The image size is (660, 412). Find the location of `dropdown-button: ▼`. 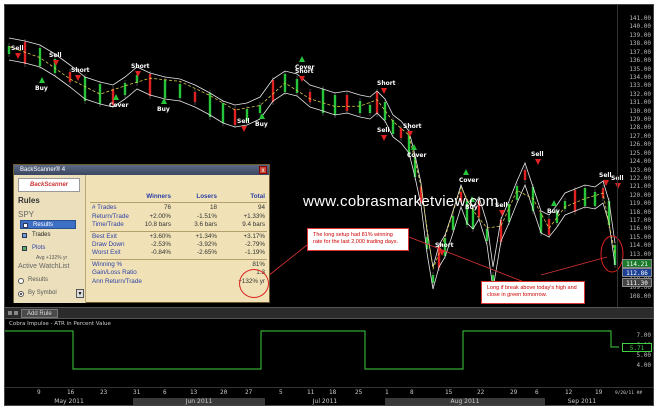

dropdown-button: ▼ is located at coordinates (80, 293).